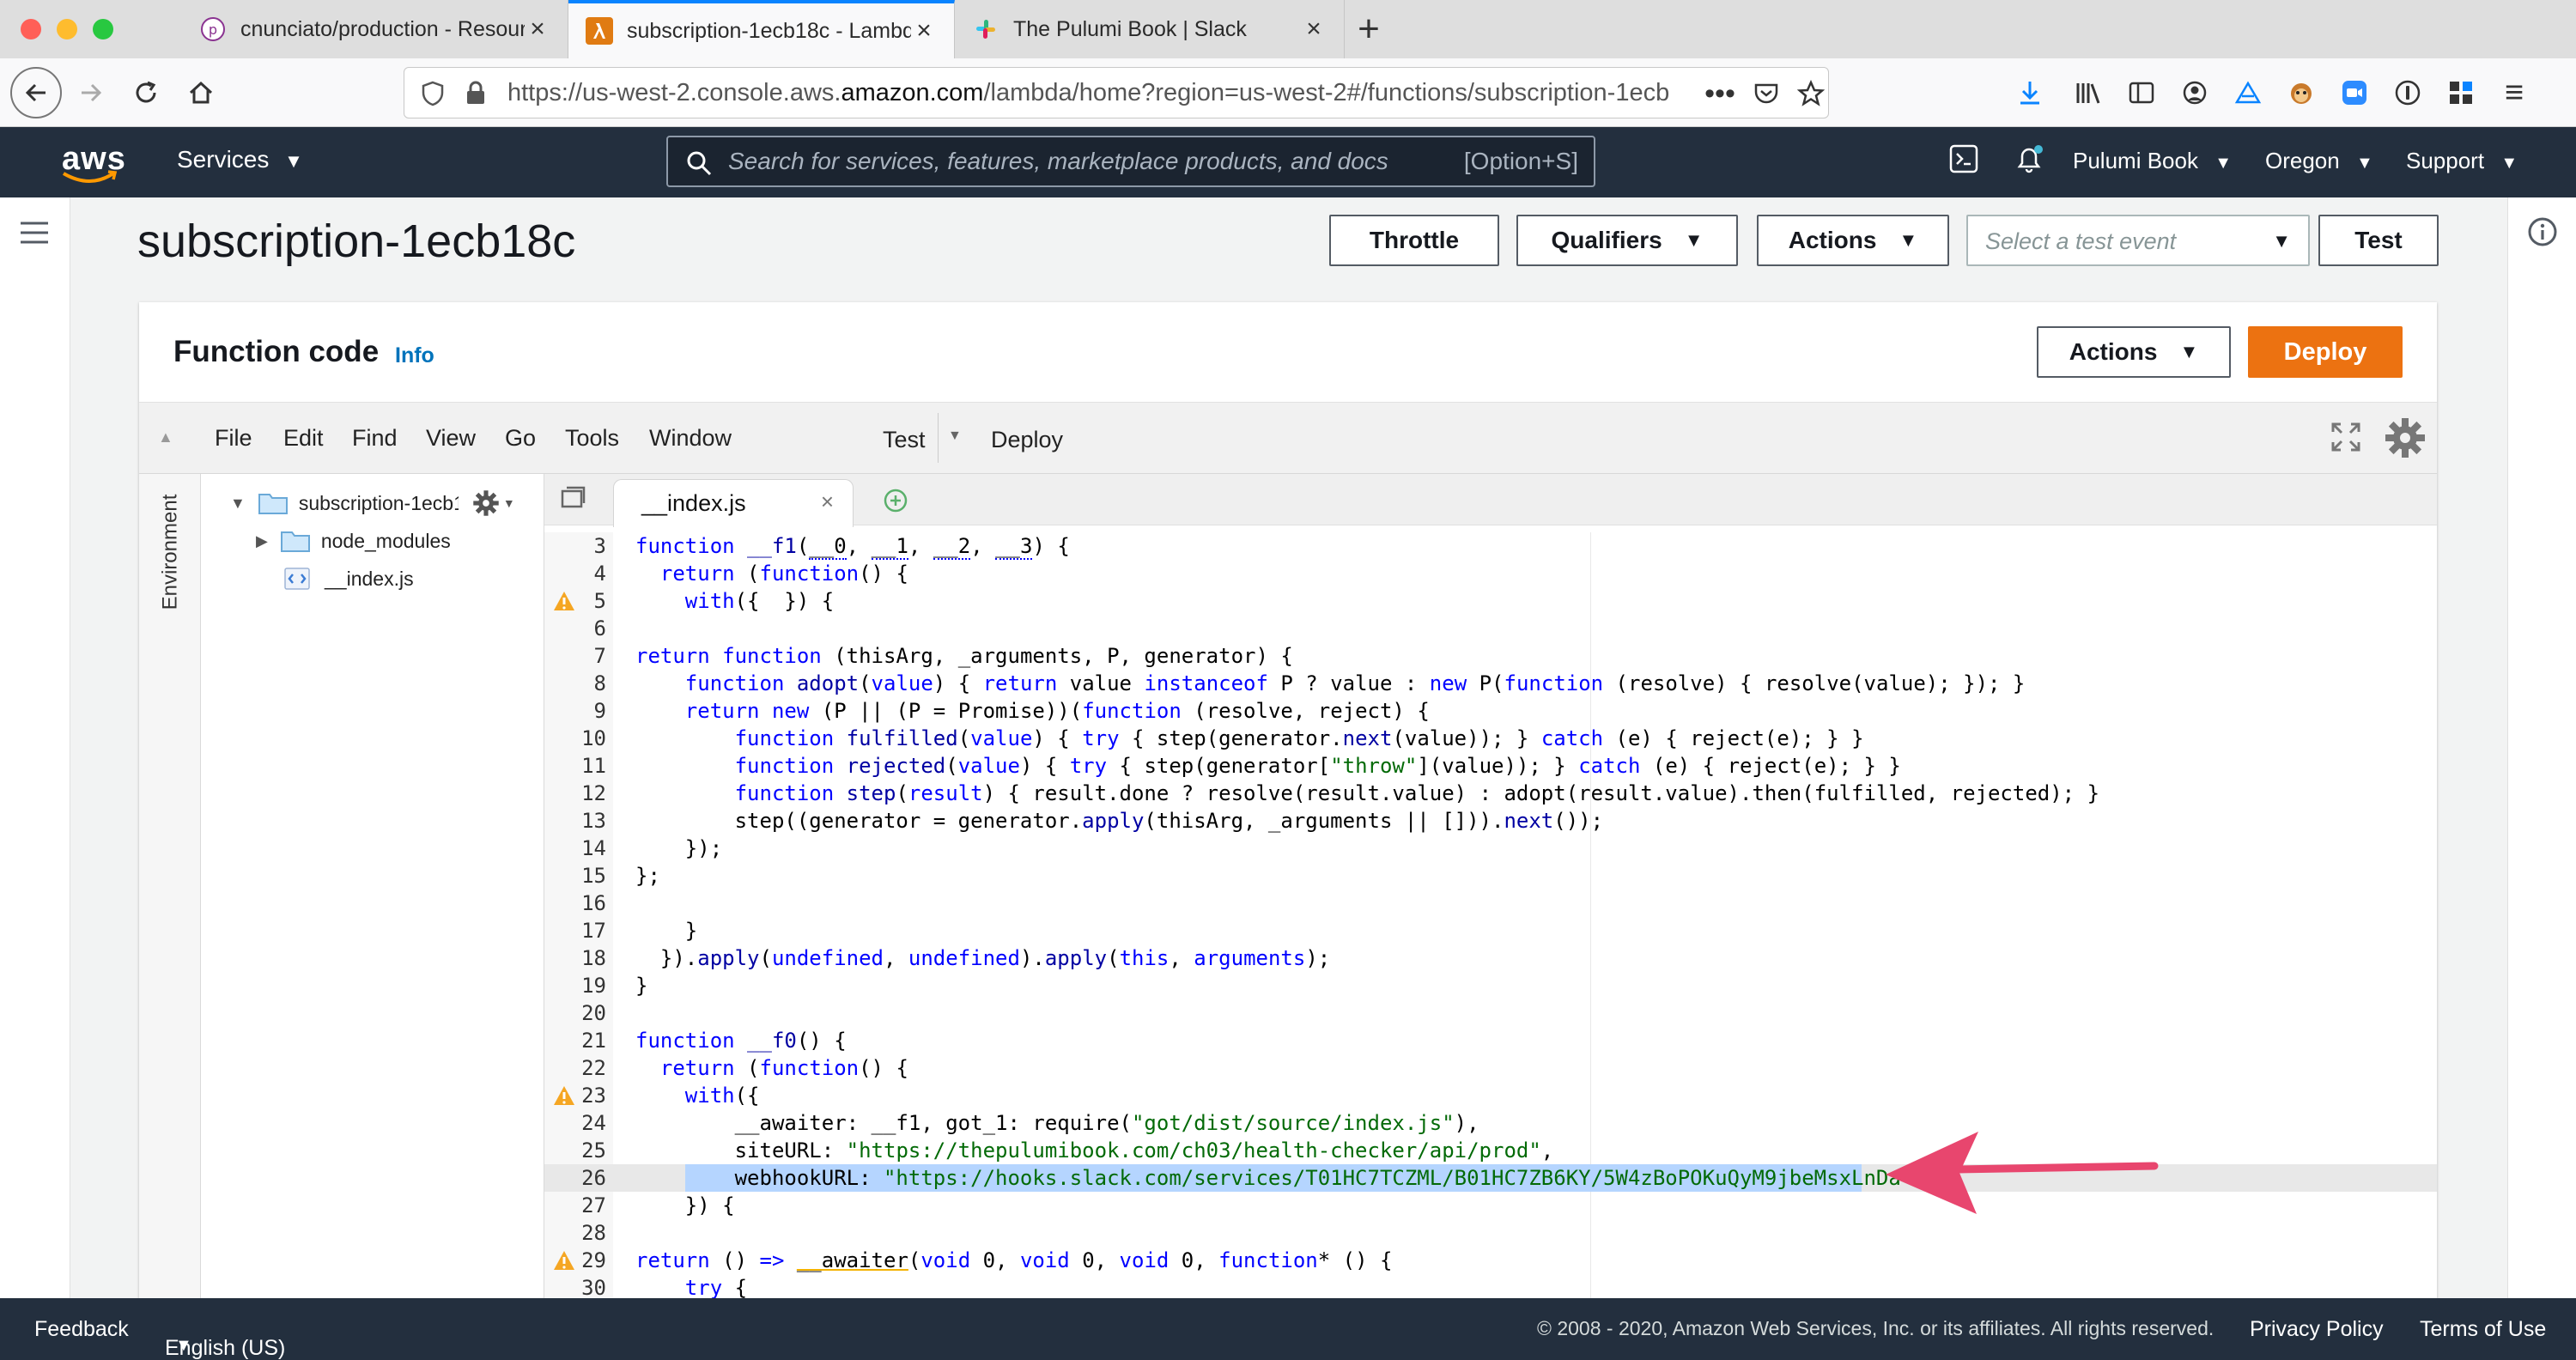 The height and width of the screenshot is (1360, 2576). I want to click on tree-index-file: __index.js, so click(348, 579).